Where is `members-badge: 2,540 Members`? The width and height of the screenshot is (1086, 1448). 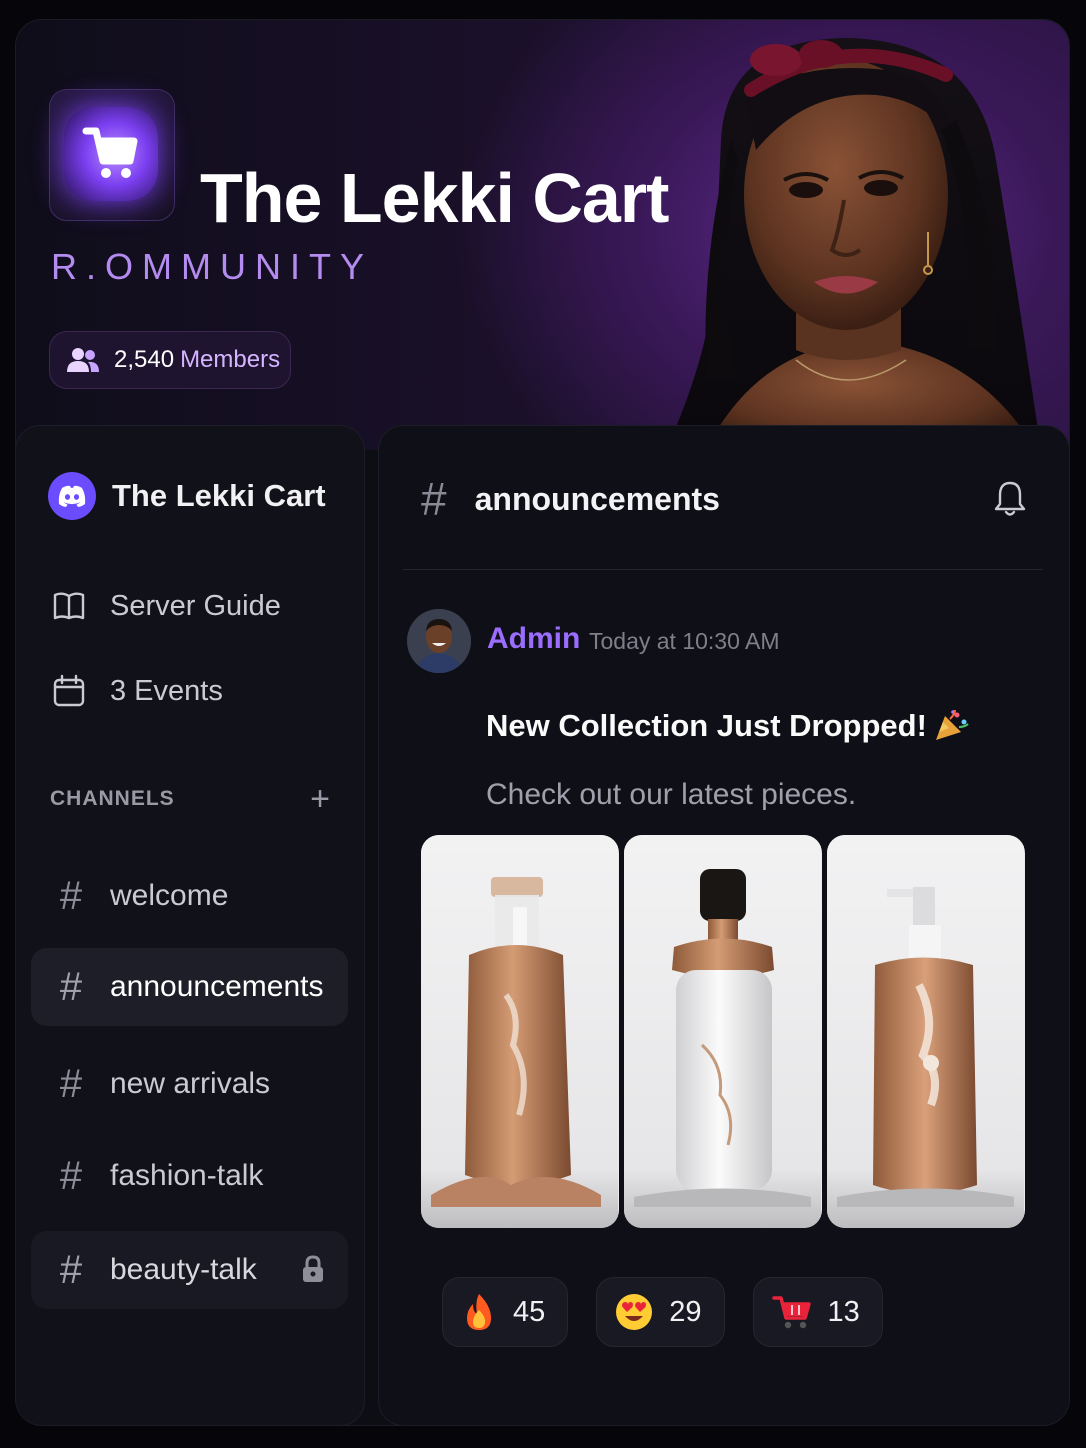 members-badge: 2,540 Members is located at coordinates (170, 360).